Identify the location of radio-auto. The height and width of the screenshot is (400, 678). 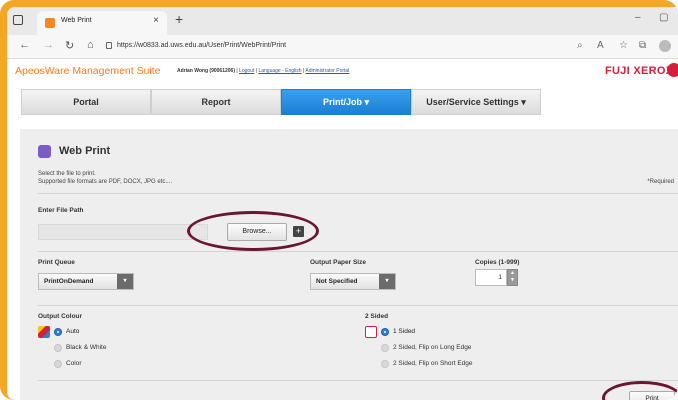
(58, 332).